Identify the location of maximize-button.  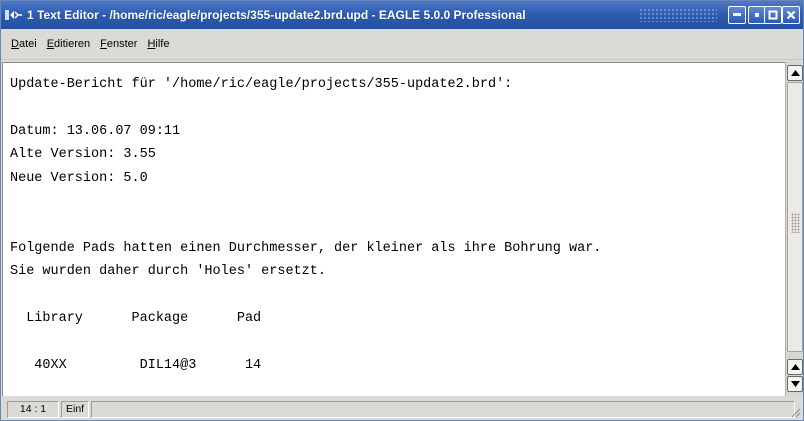
(773, 15).